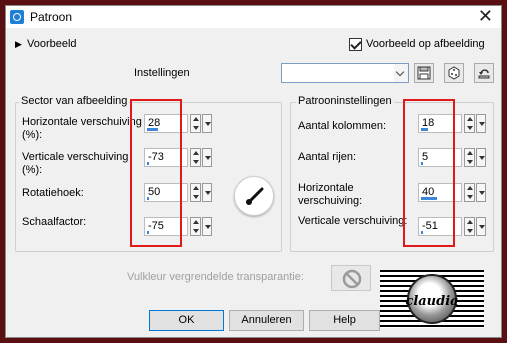 The height and width of the screenshot is (343, 507). What do you see at coordinates (195, 123) in the screenshot?
I see `horizontal-offset-spinner` at bounding box center [195, 123].